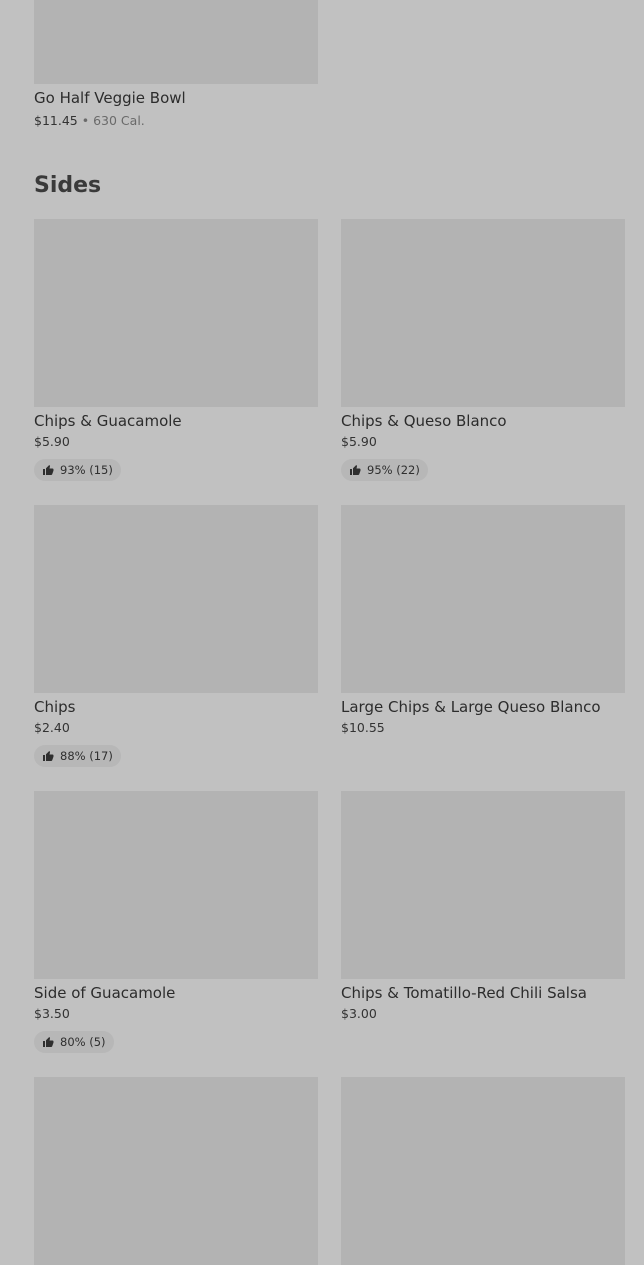 Image resolution: width=644 pixels, height=1265 pixels. Describe the element at coordinates (424, 421) in the screenshot. I see `menu-item-name: Chips & Queso Blanco` at that location.